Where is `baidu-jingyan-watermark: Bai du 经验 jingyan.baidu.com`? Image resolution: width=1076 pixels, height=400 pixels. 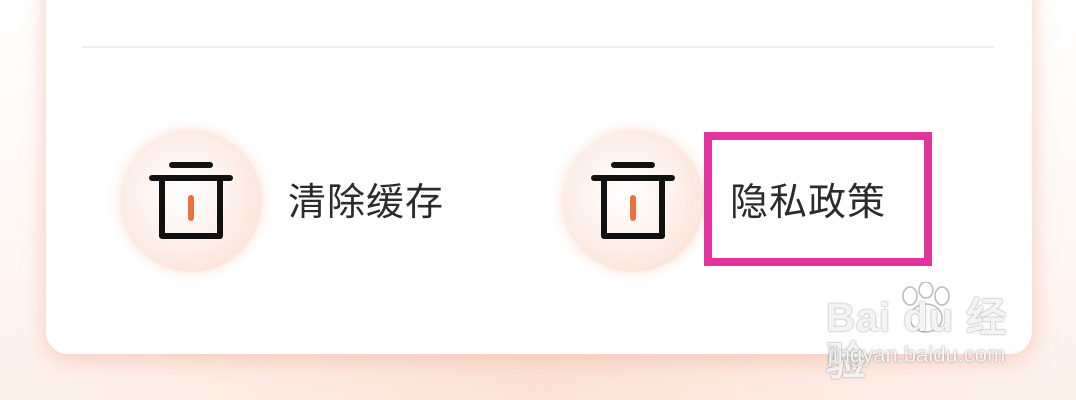 baidu-jingyan-watermark: Bai du 经验 jingyan.baidu.com is located at coordinates (926, 333).